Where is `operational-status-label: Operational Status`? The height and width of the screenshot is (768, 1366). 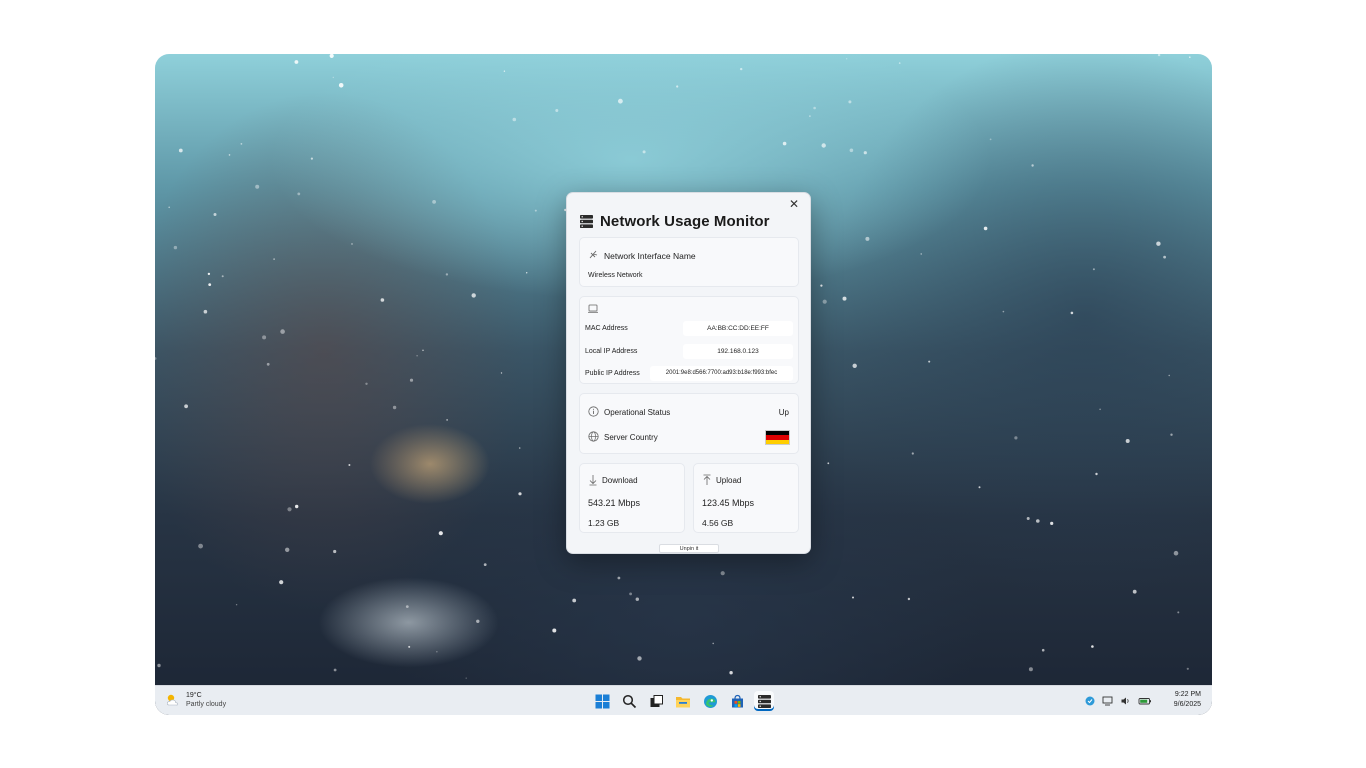
operational-status-label: Operational Status is located at coordinates (637, 412).